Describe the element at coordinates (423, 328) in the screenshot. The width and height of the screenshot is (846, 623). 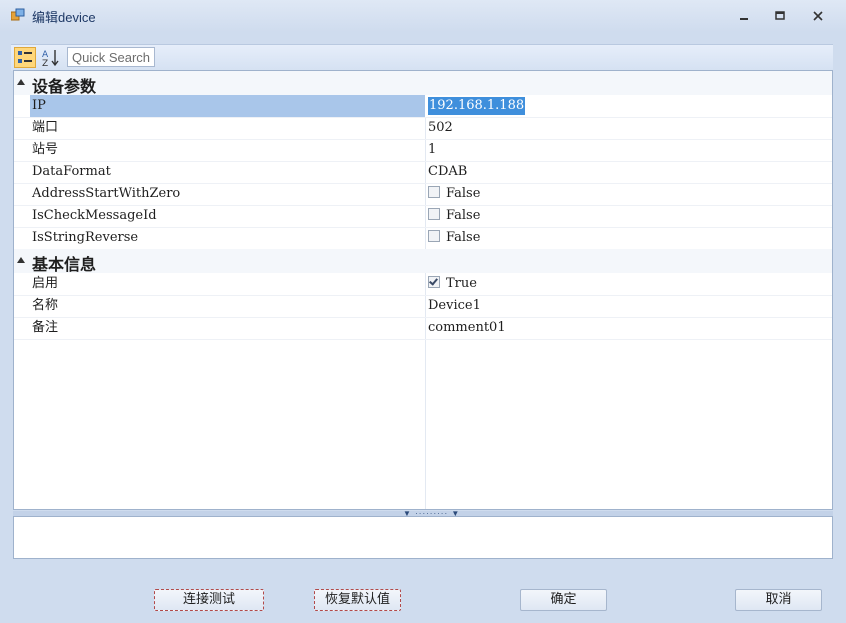
I see `property-row-comment: 备注 comment01` at that location.